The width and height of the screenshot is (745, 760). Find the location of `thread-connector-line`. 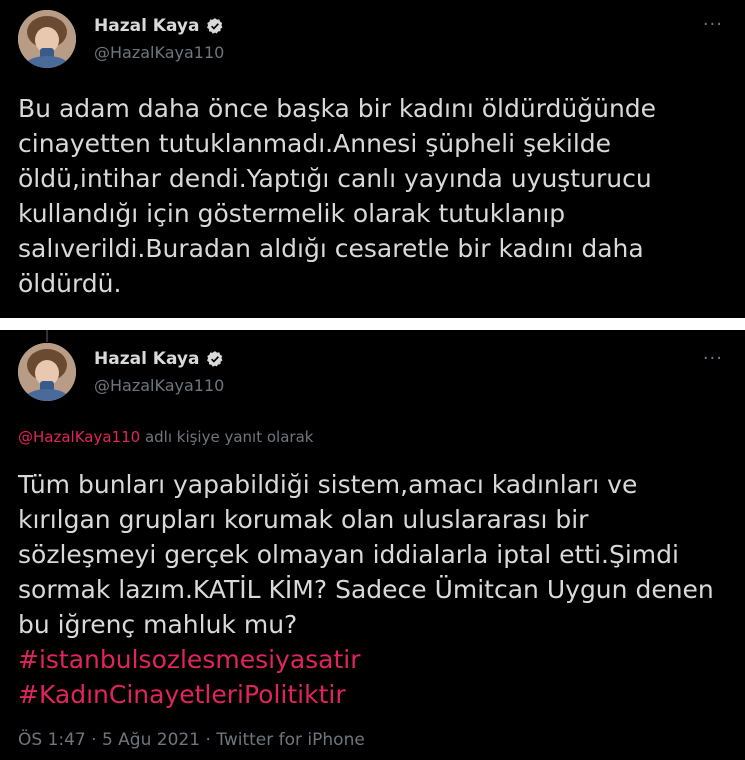

thread-connector-line is located at coordinates (47, 336).